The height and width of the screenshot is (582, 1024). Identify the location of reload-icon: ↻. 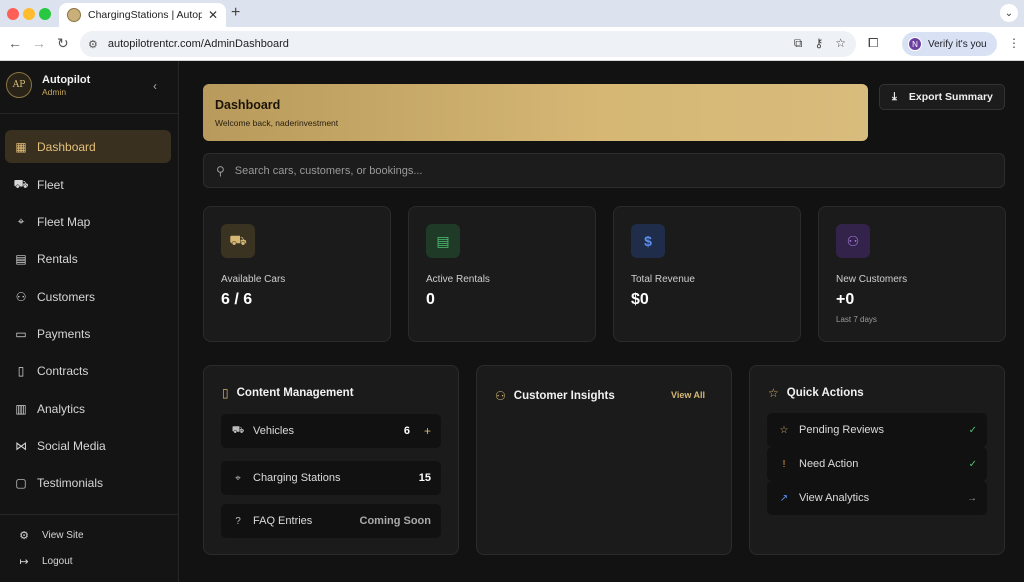
(63, 43).